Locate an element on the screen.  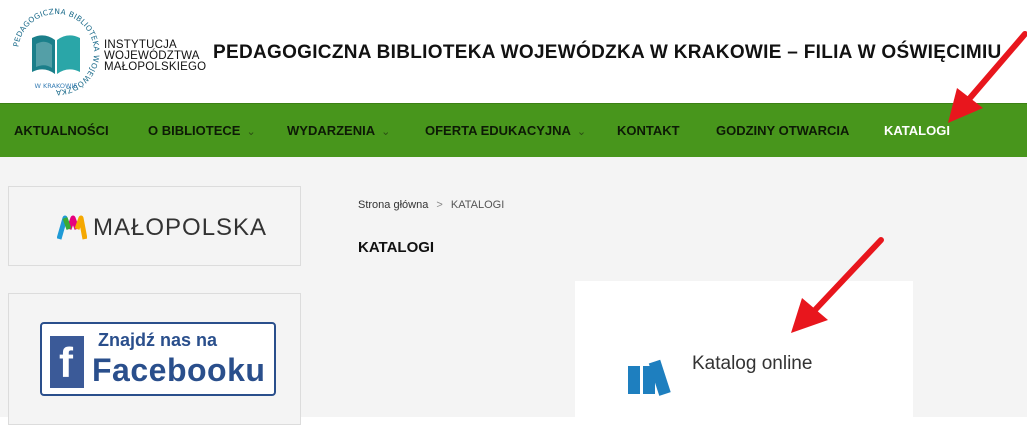
facebook-line1: Znajdź nas na is located at coordinates (158, 340).